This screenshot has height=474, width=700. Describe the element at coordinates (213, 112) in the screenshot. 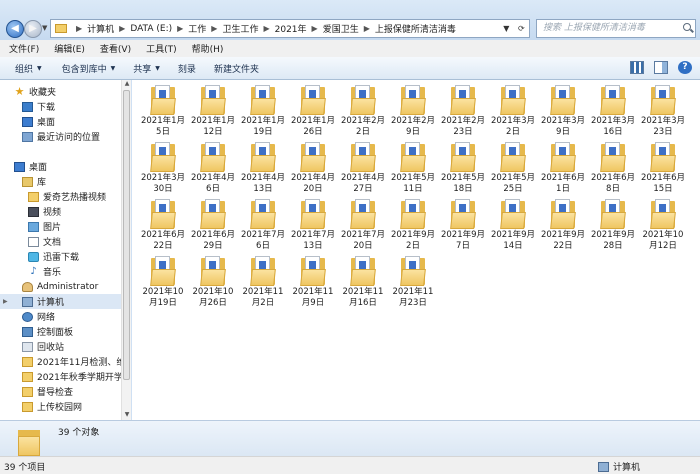

I see `folder-item: 2021年1月 12日` at that location.